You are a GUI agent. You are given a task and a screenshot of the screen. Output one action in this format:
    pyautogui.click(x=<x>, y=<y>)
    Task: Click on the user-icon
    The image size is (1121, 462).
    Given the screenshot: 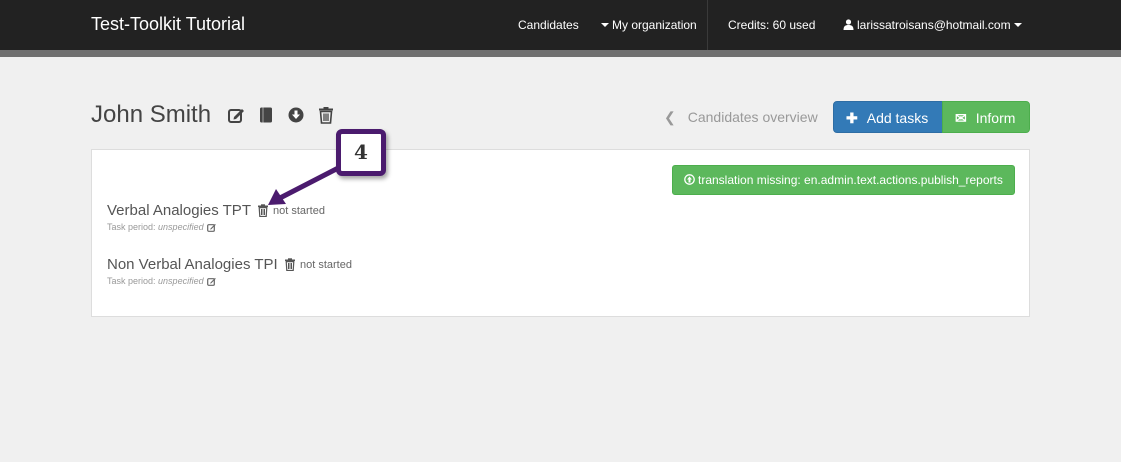 What is the action you would take?
    pyautogui.click(x=848, y=24)
    